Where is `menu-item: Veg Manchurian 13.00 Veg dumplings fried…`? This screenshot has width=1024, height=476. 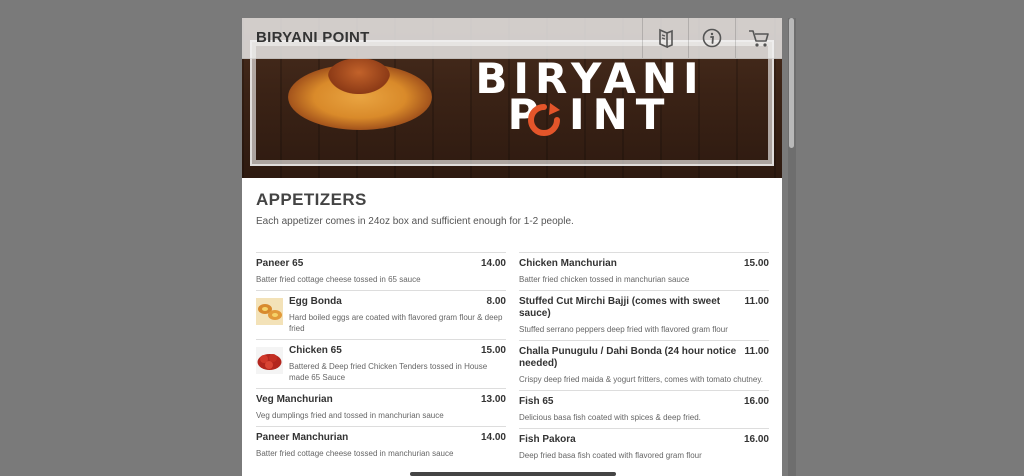 menu-item: Veg Manchurian 13.00 Veg dumplings fried… is located at coordinates (381, 407).